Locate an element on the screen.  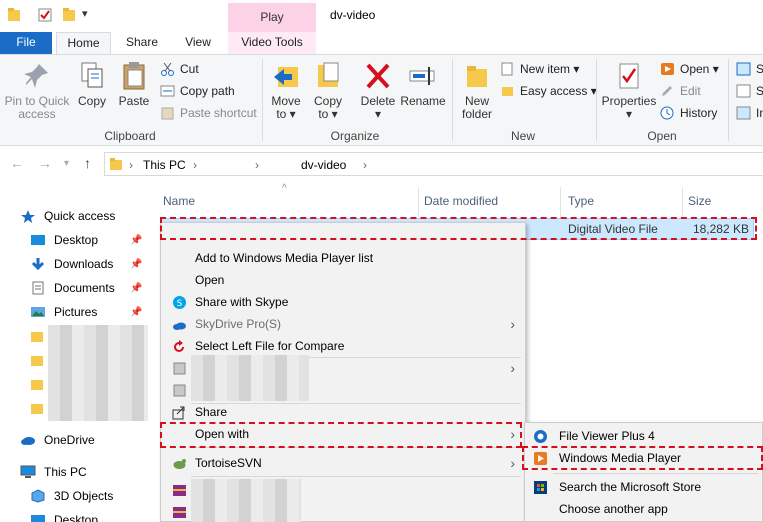
select-none-icon is located at coordinates (743, 91).